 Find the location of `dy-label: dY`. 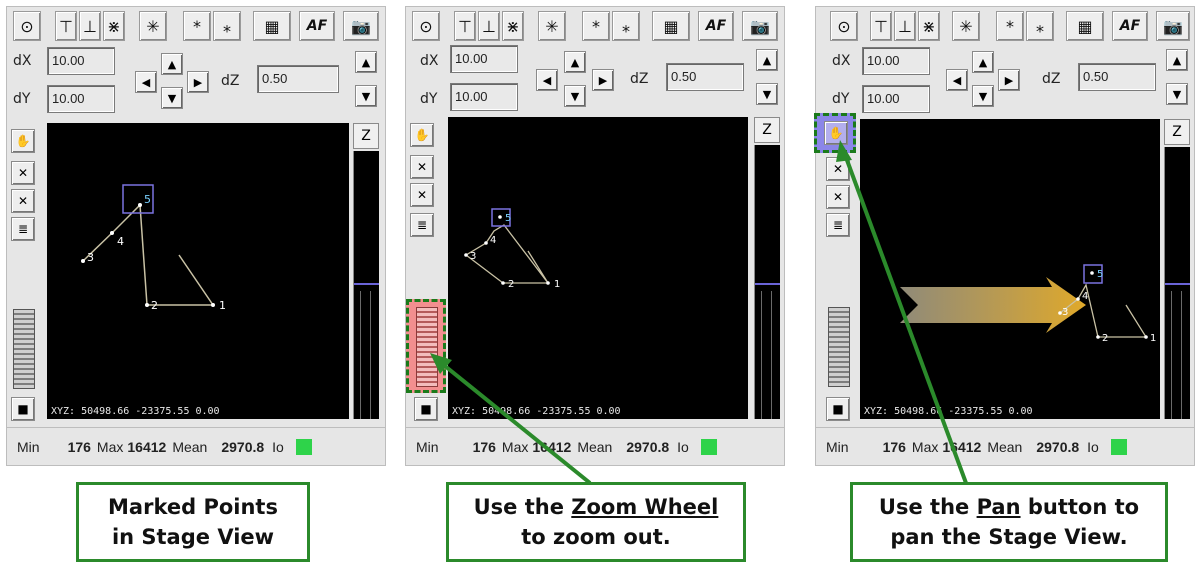

dy-label: dY is located at coordinates (22, 99).